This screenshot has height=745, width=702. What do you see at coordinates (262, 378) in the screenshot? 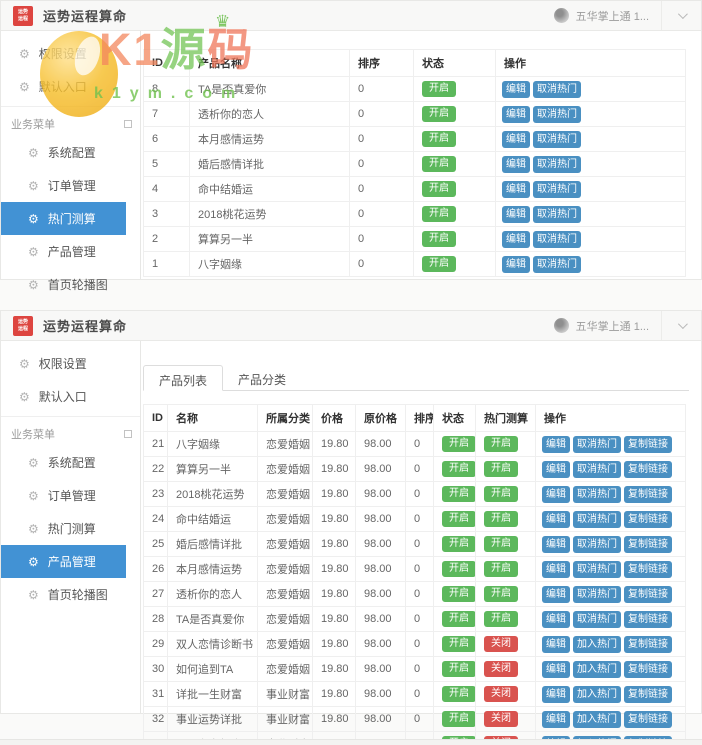
I see `tab-product-categories: 产品分类` at bounding box center [262, 378].